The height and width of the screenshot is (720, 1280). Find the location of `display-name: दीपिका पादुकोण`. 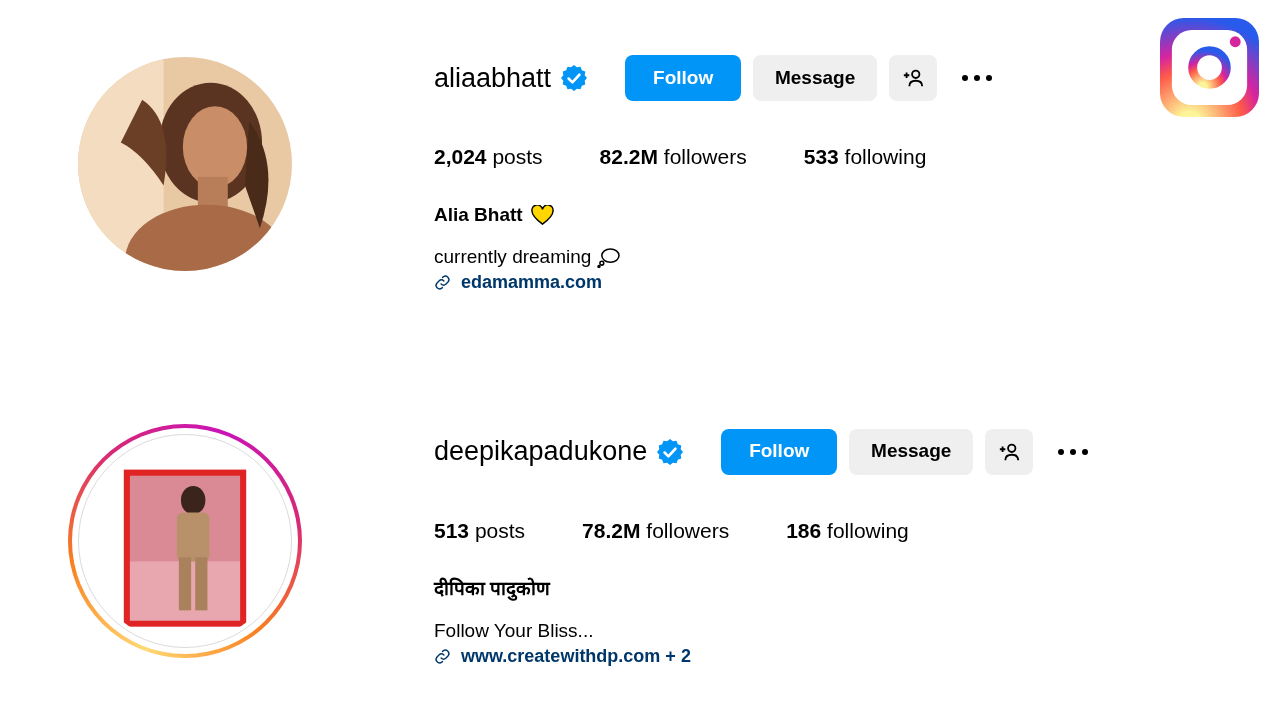

display-name: दीपिका पादुकोण is located at coordinates (492, 589).